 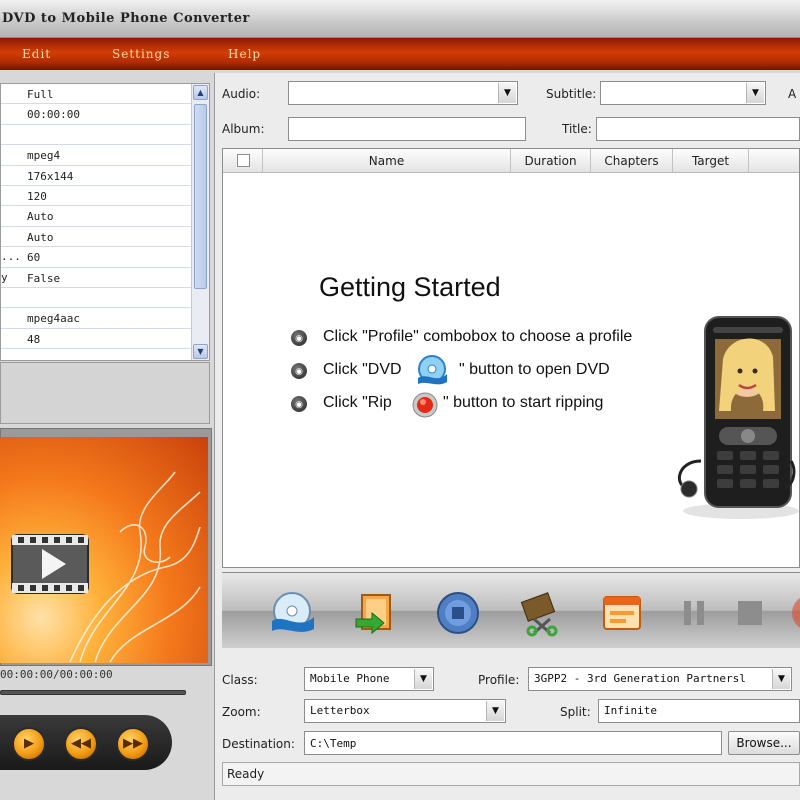 What do you see at coordinates (200, 196) in the screenshot?
I see `scroll-thumb` at bounding box center [200, 196].